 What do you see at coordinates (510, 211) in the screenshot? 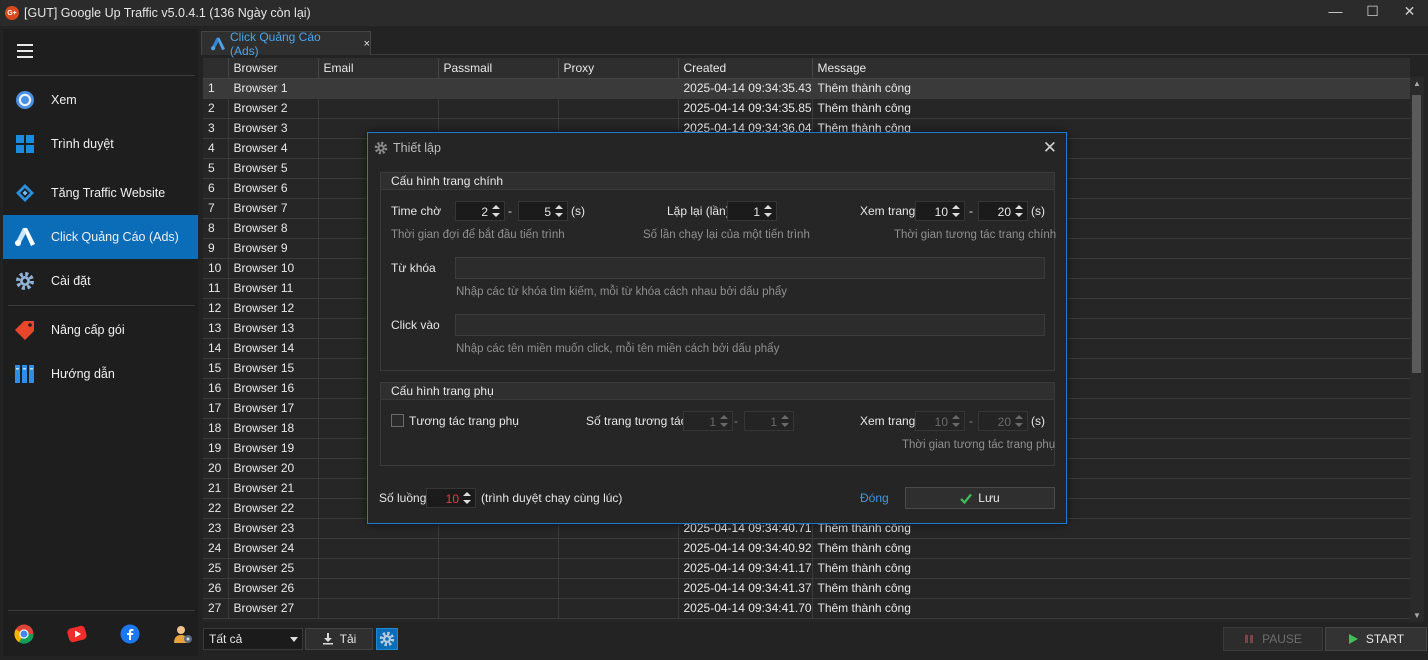
I see `range-dash: -` at bounding box center [510, 211].